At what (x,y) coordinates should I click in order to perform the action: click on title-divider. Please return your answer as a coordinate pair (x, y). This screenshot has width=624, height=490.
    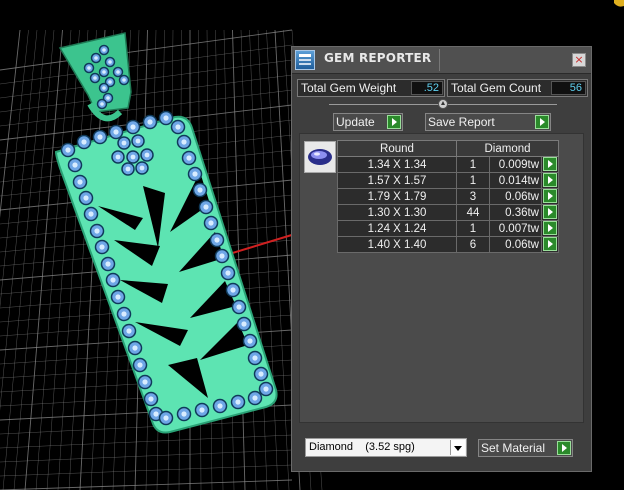
    Looking at the image, I should click on (439, 60).